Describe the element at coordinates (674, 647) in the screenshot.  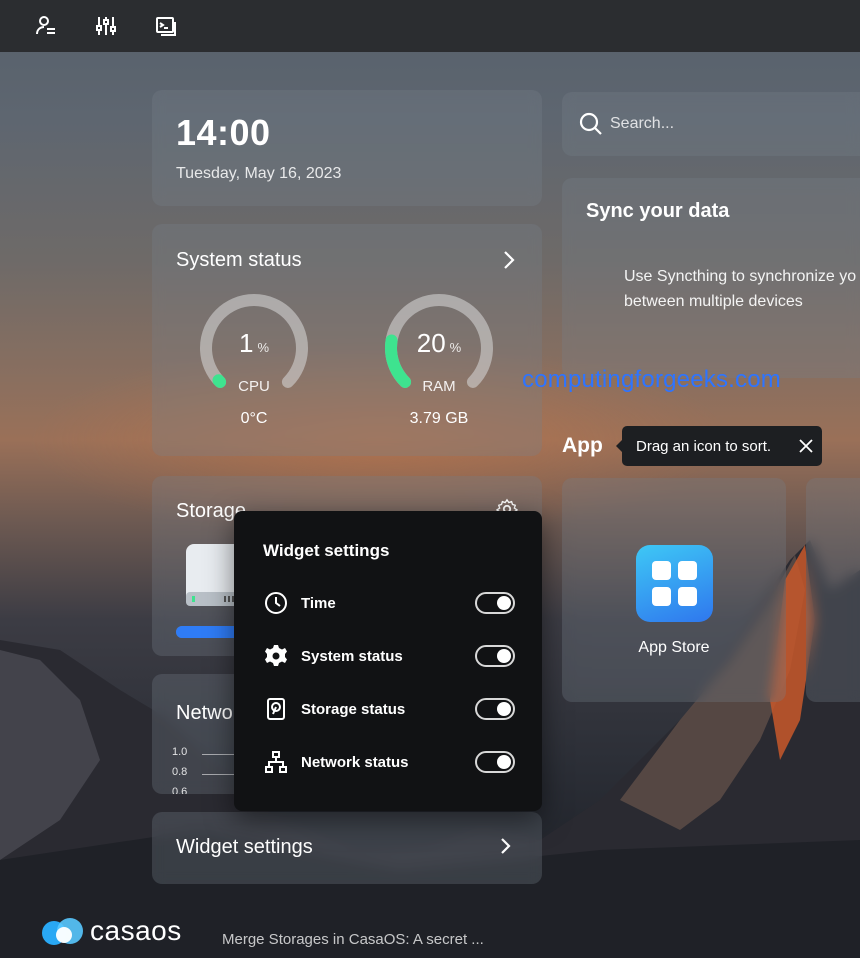
I see `app-name: App Store` at that location.